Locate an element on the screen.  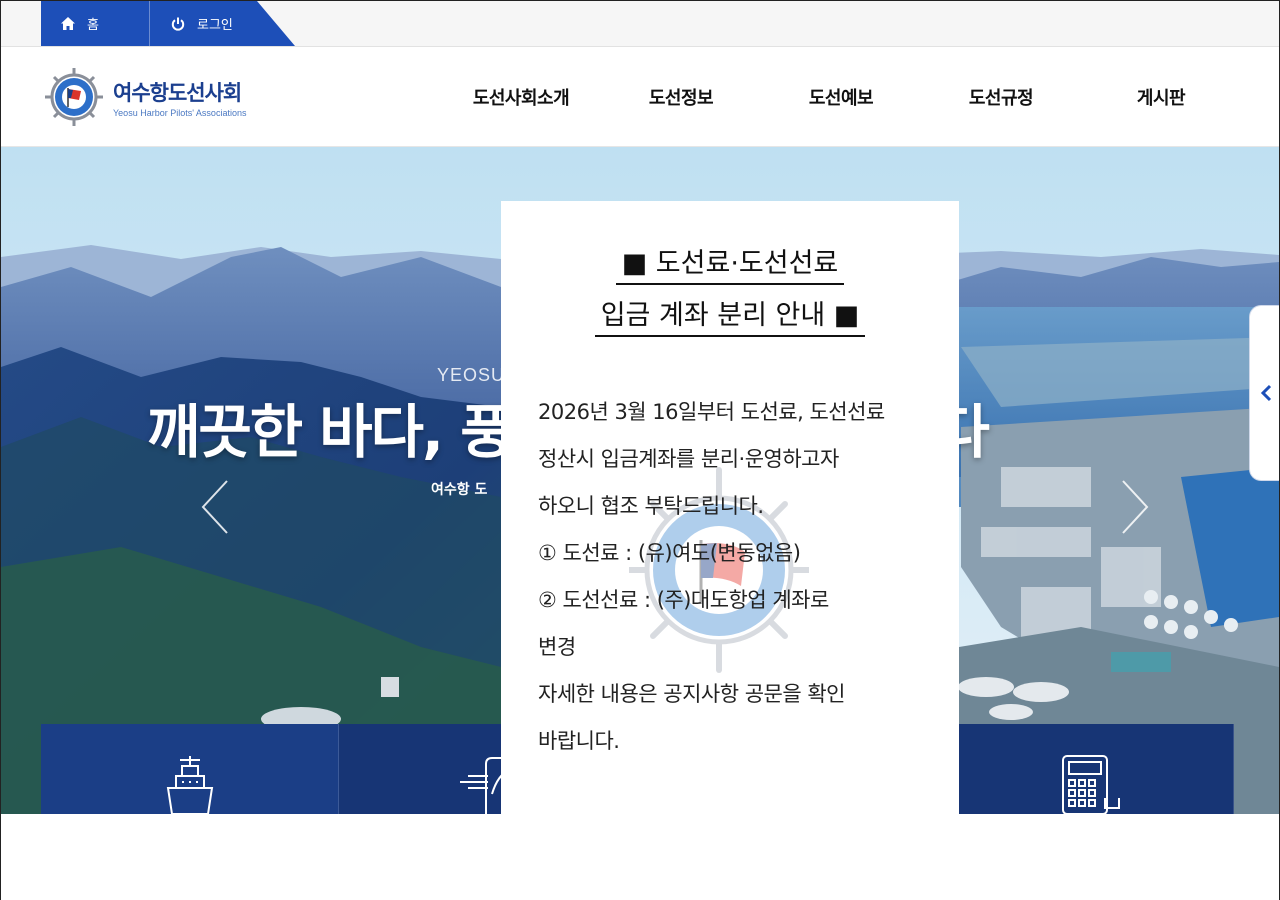
calculator-icon is located at coordinates (1091, 784).